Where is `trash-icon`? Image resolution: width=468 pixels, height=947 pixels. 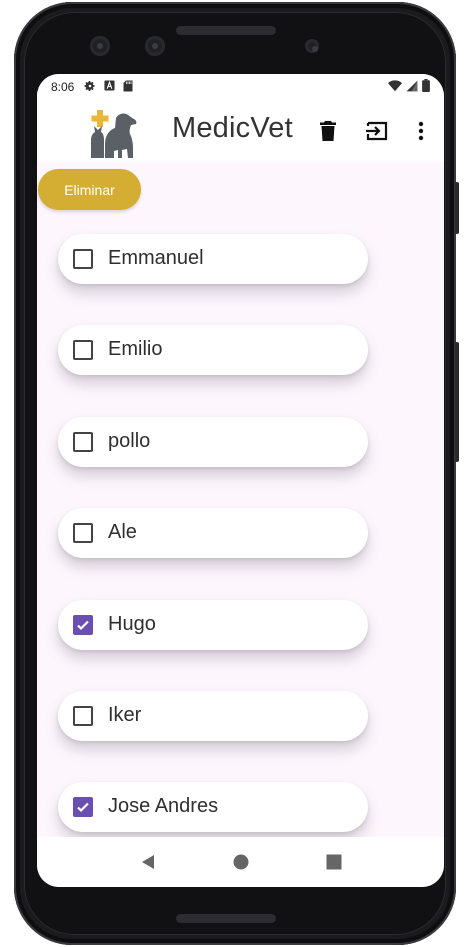
trash-icon is located at coordinates (328, 131).